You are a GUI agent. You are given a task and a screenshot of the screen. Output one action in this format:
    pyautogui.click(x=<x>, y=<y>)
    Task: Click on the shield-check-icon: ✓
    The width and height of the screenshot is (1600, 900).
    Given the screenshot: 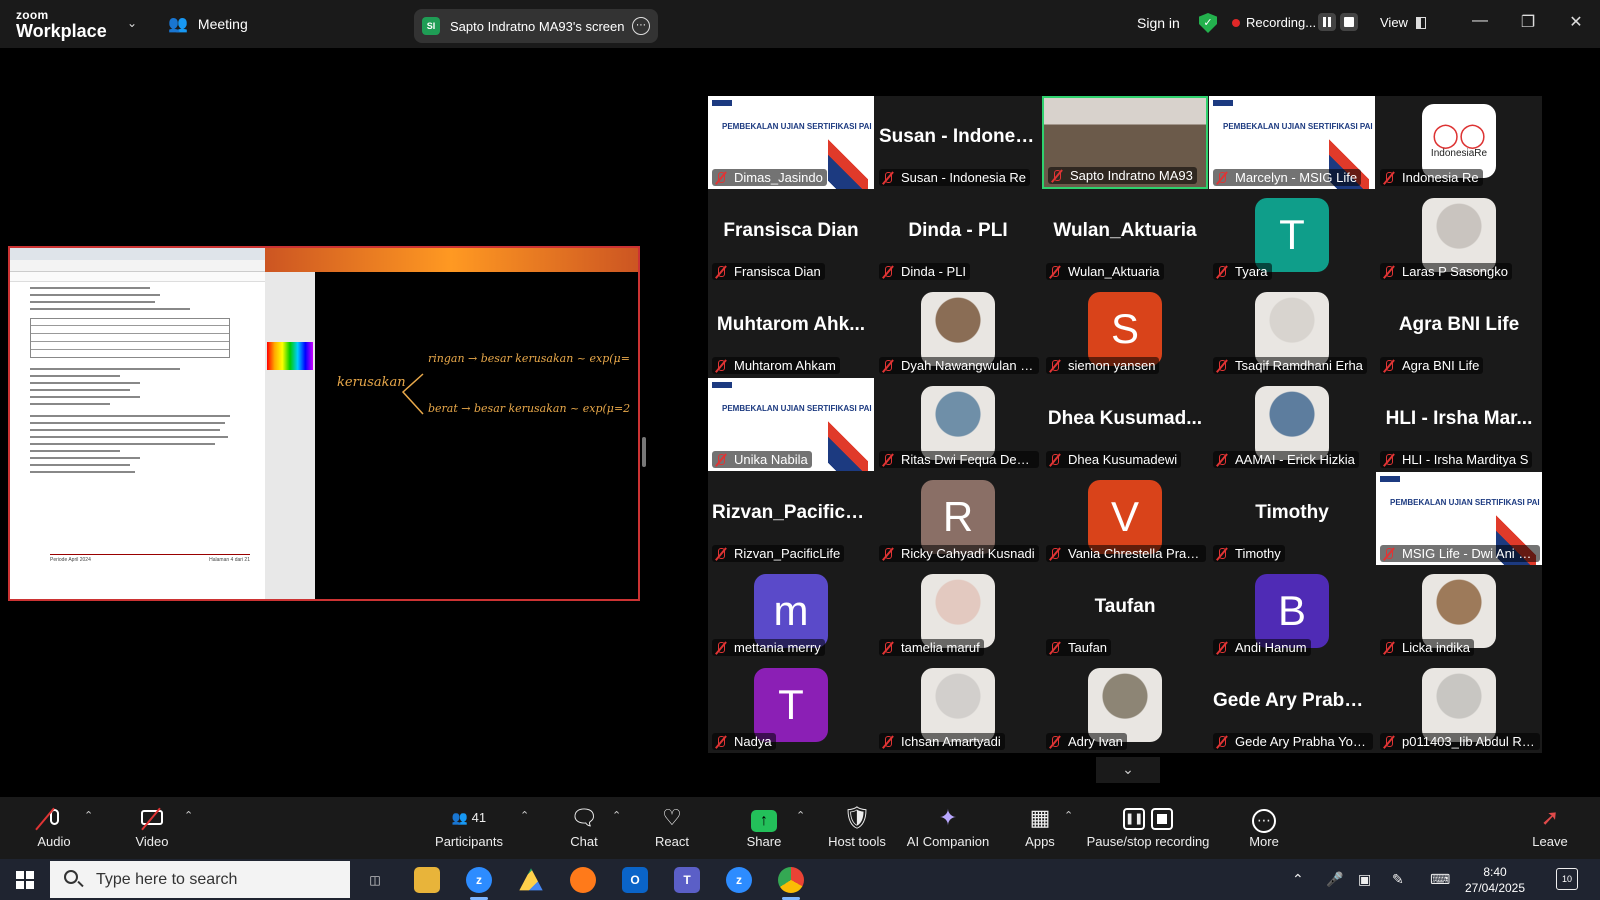 What is the action you would take?
    pyautogui.click(x=1208, y=23)
    